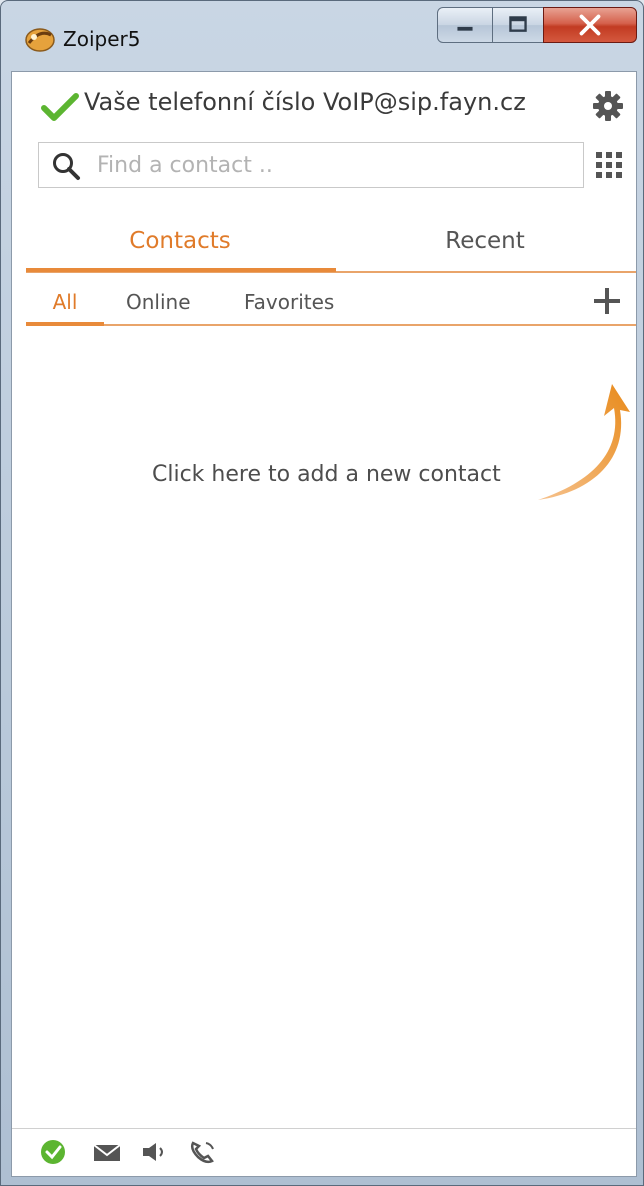  I want to click on checkmark-icon, so click(60, 107).